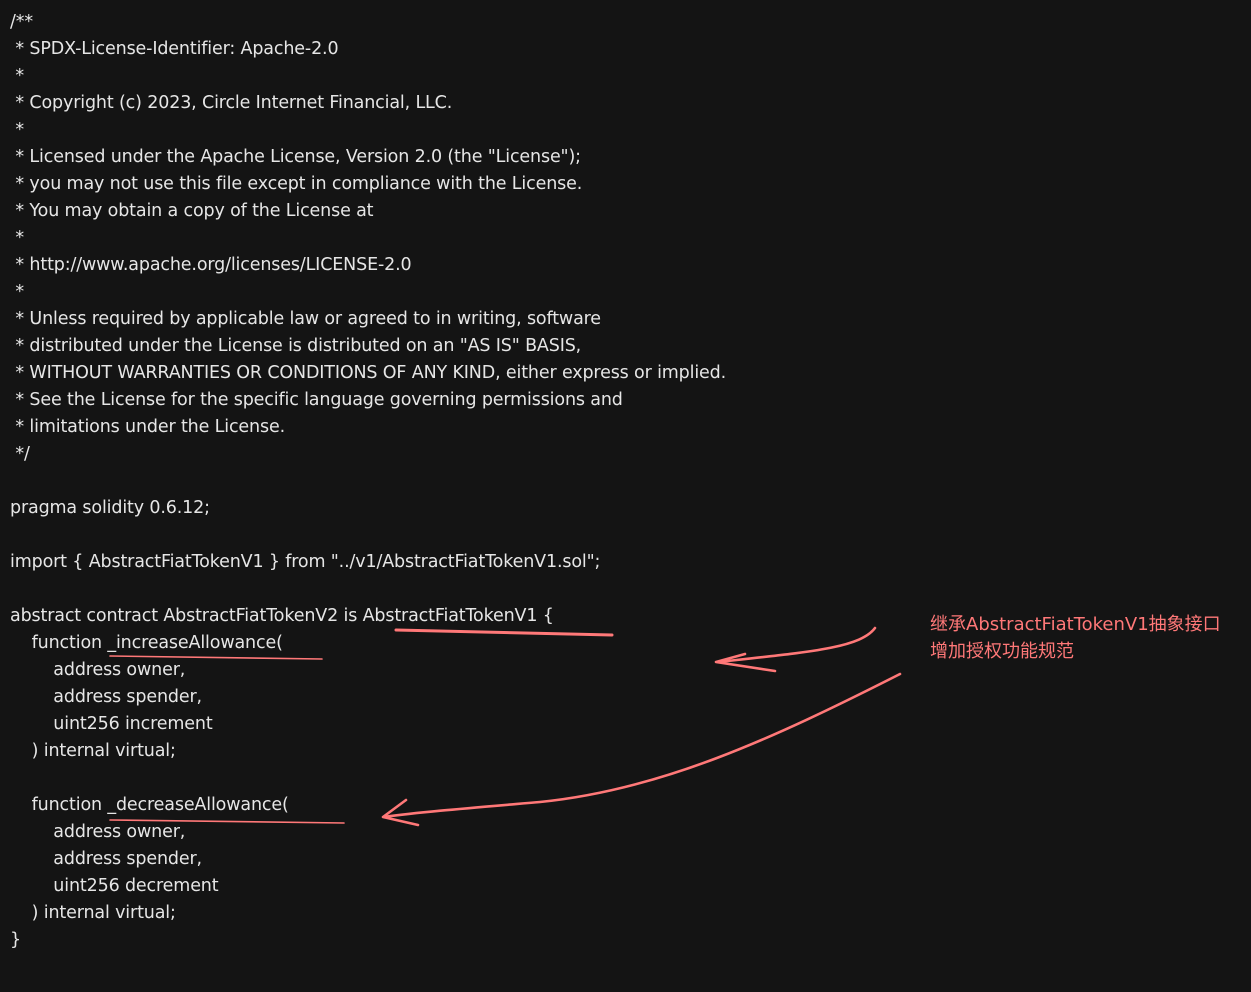  Describe the element at coordinates (146, 643) in the screenshot. I see `code-line: function _increaseAllowance(` at that location.